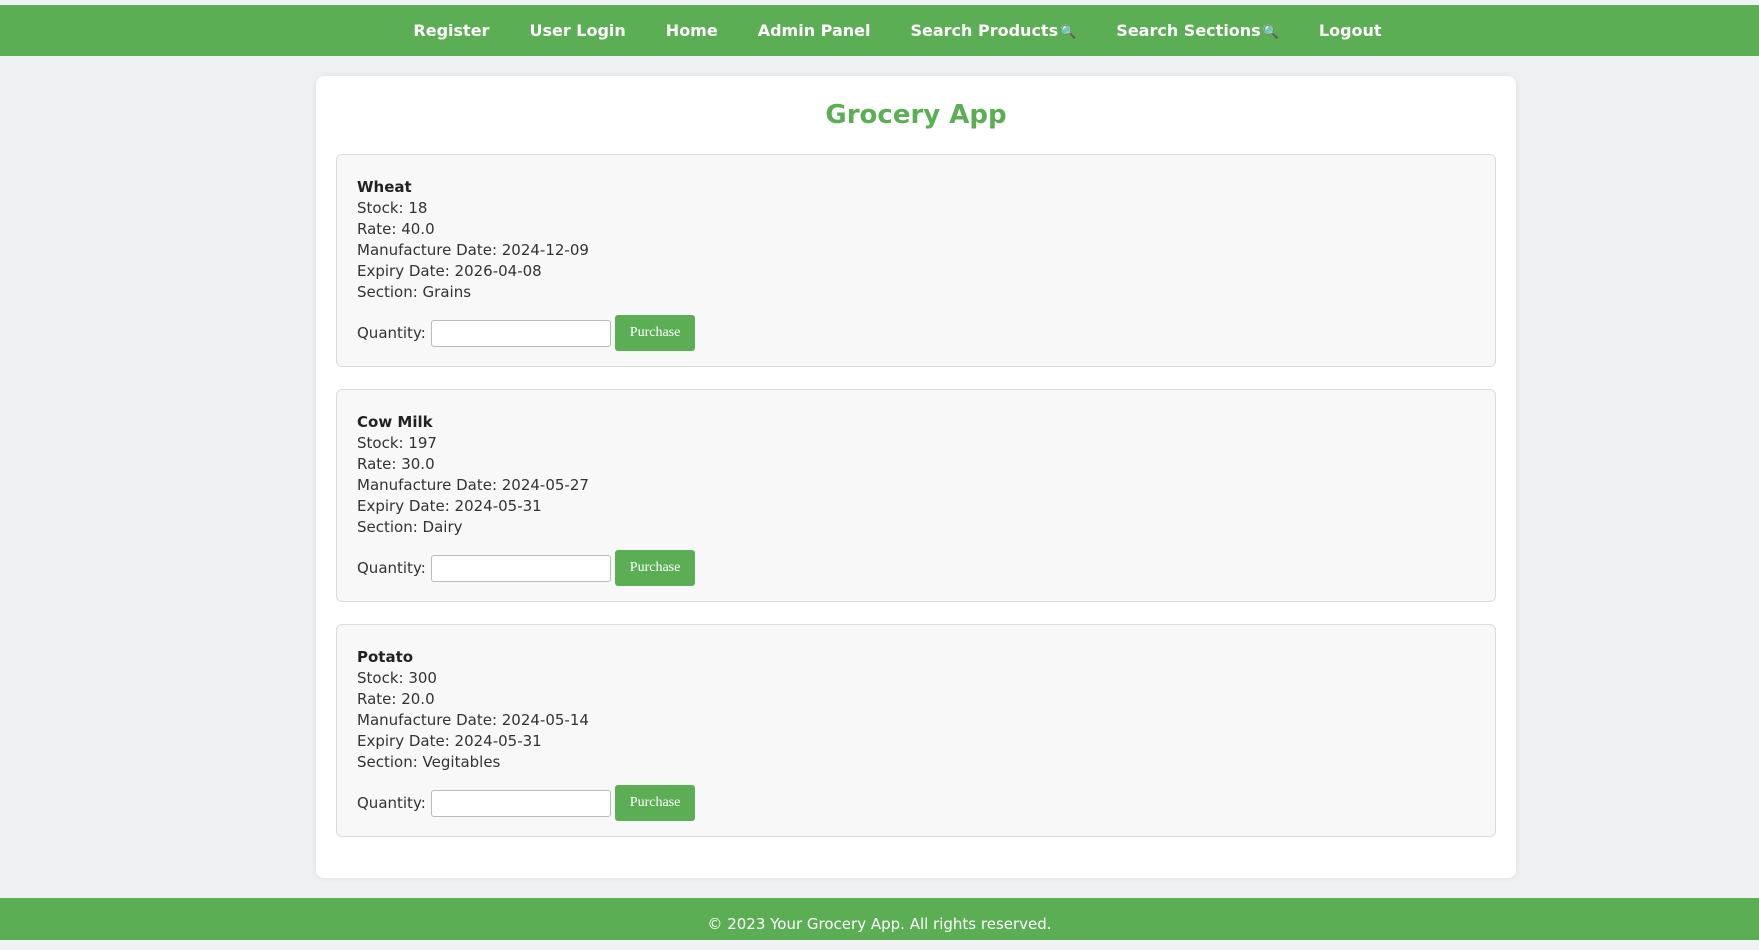  I want to click on nav-label: Search Products, so click(984, 30).